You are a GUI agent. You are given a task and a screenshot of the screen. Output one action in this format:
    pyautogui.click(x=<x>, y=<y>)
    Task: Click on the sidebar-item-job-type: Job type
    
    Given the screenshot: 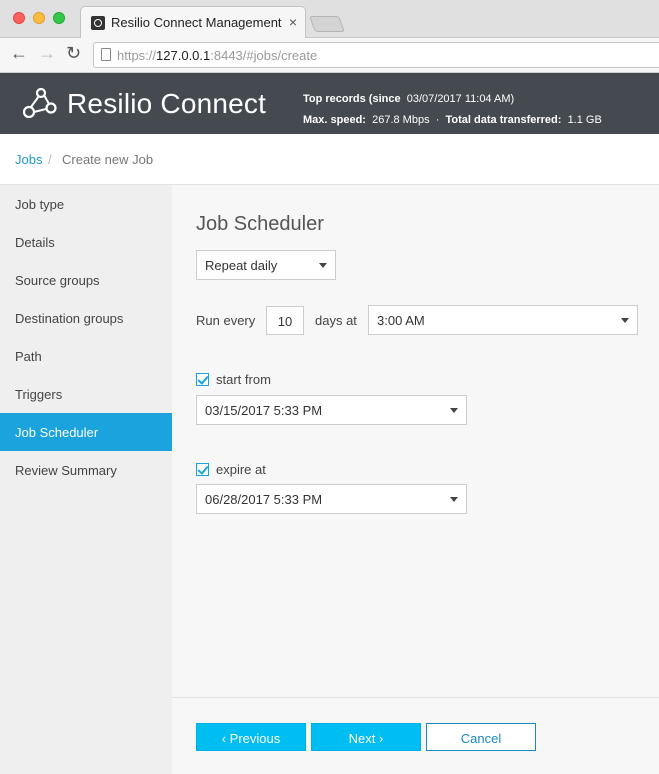 What is the action you would take?
    pyautogui.click(x=86, y=204)
    